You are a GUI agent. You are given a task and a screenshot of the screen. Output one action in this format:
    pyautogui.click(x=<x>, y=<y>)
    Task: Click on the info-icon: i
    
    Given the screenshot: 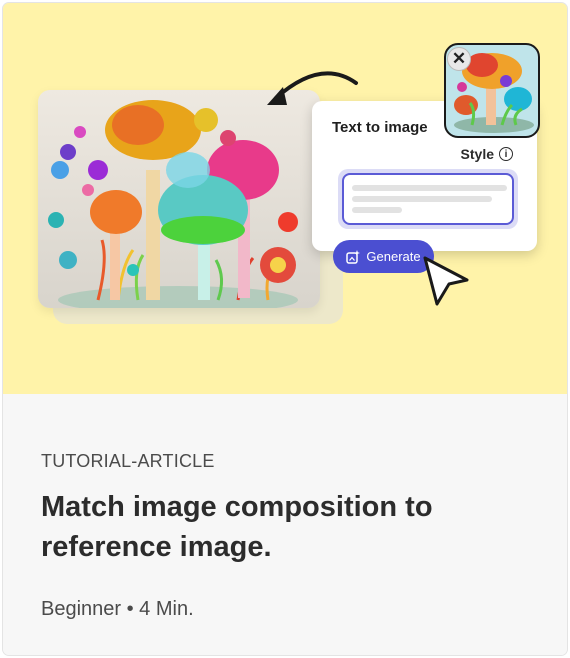 What is the action you would take?
    pyautogui.click(x=506, y=154)
    